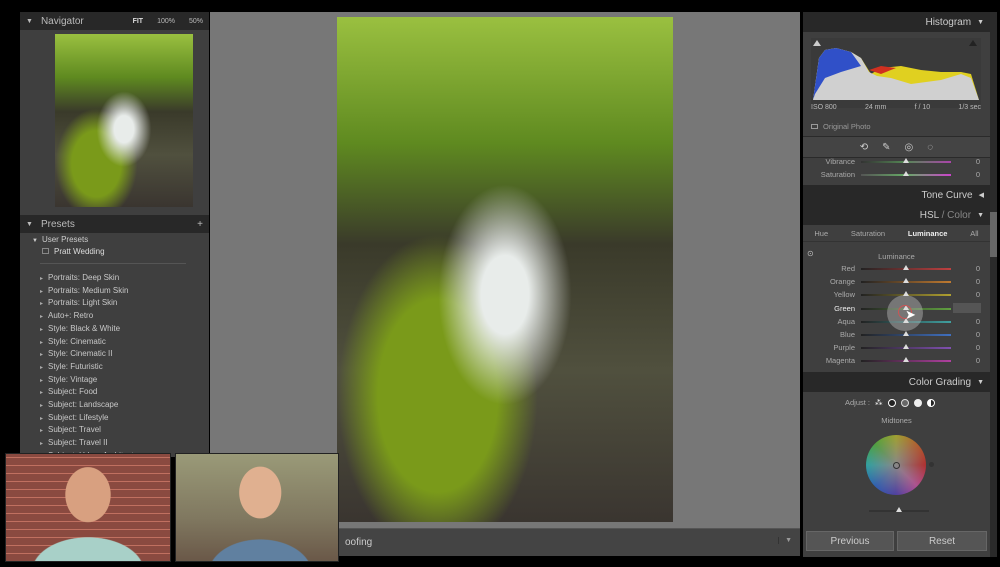 This screenshot has height=567, width=1000. What do you see at coordinates (68, 391) in the screenshot?
I see `preset-folder: Subject: Food` at bounding box center [68, 391].